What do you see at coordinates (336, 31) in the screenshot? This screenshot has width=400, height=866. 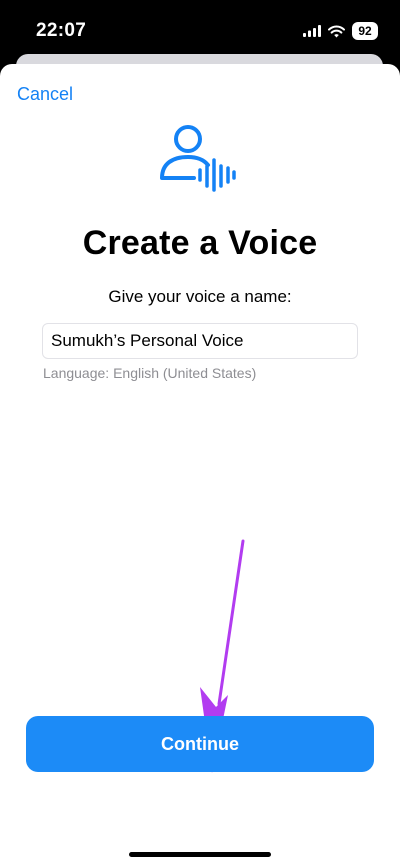 I see `wifi-icon` at bounding box center [336, 31].